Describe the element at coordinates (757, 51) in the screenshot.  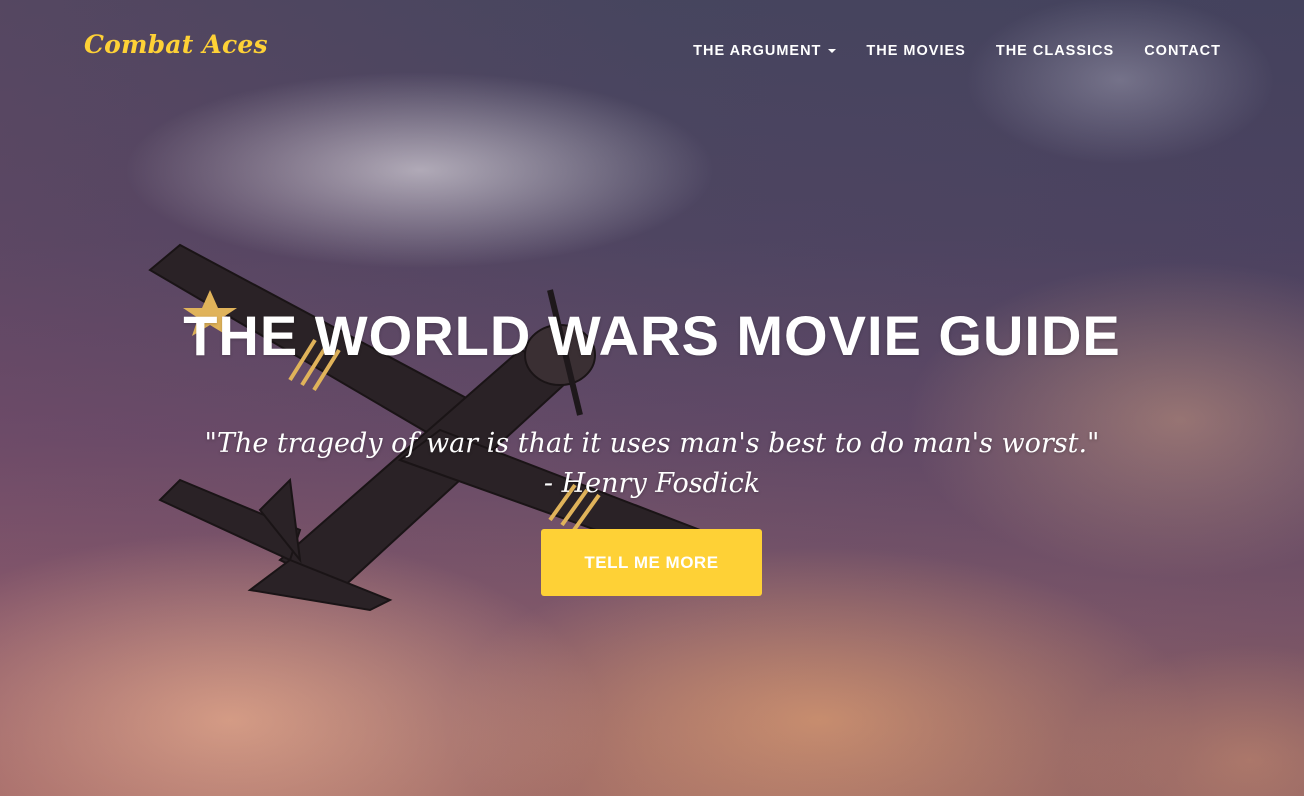
I see `nav-link-label: THE ARGUMENT` at that location.